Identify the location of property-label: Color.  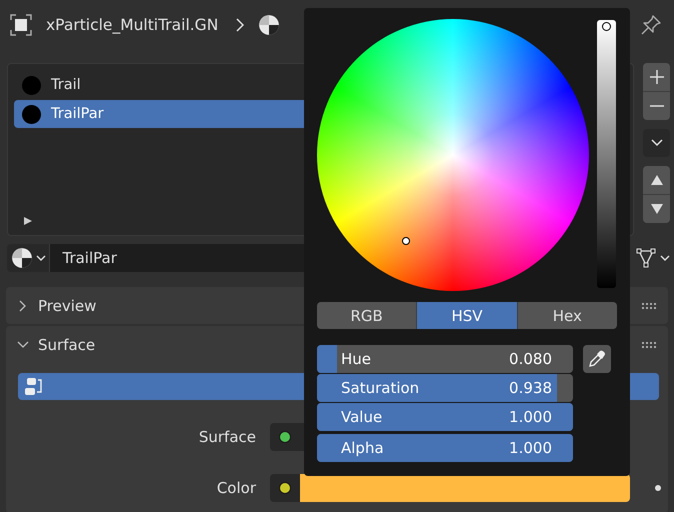
(236, 488).